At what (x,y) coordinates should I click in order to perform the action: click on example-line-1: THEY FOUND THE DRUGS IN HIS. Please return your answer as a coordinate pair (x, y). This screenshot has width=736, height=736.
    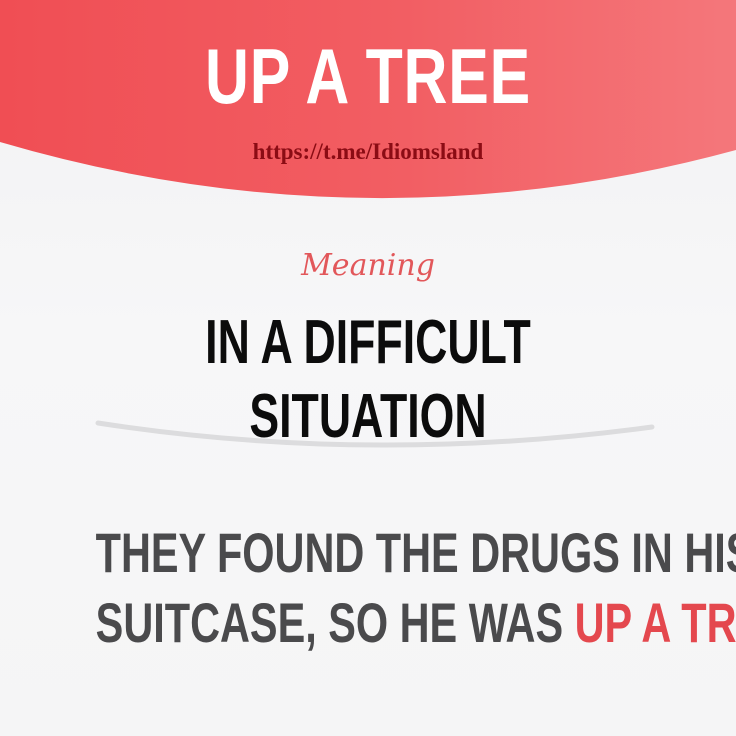
    Looking at the image, I should click on (415, 552).